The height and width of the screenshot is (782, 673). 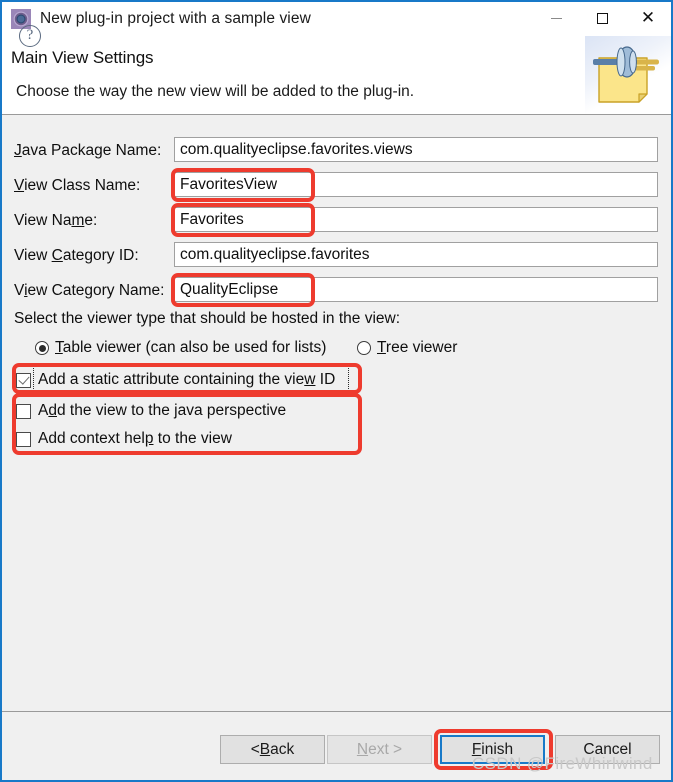 I want to click on next-button: Next >, so click(x=379, y=749).